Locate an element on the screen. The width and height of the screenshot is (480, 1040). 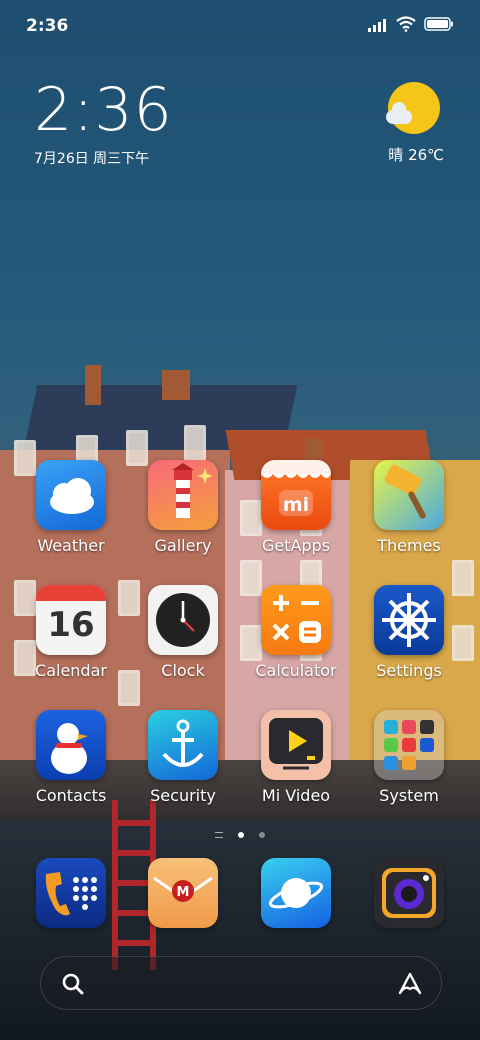
weather-widget: 晴 26℃ is located at coordinates (409, 123).